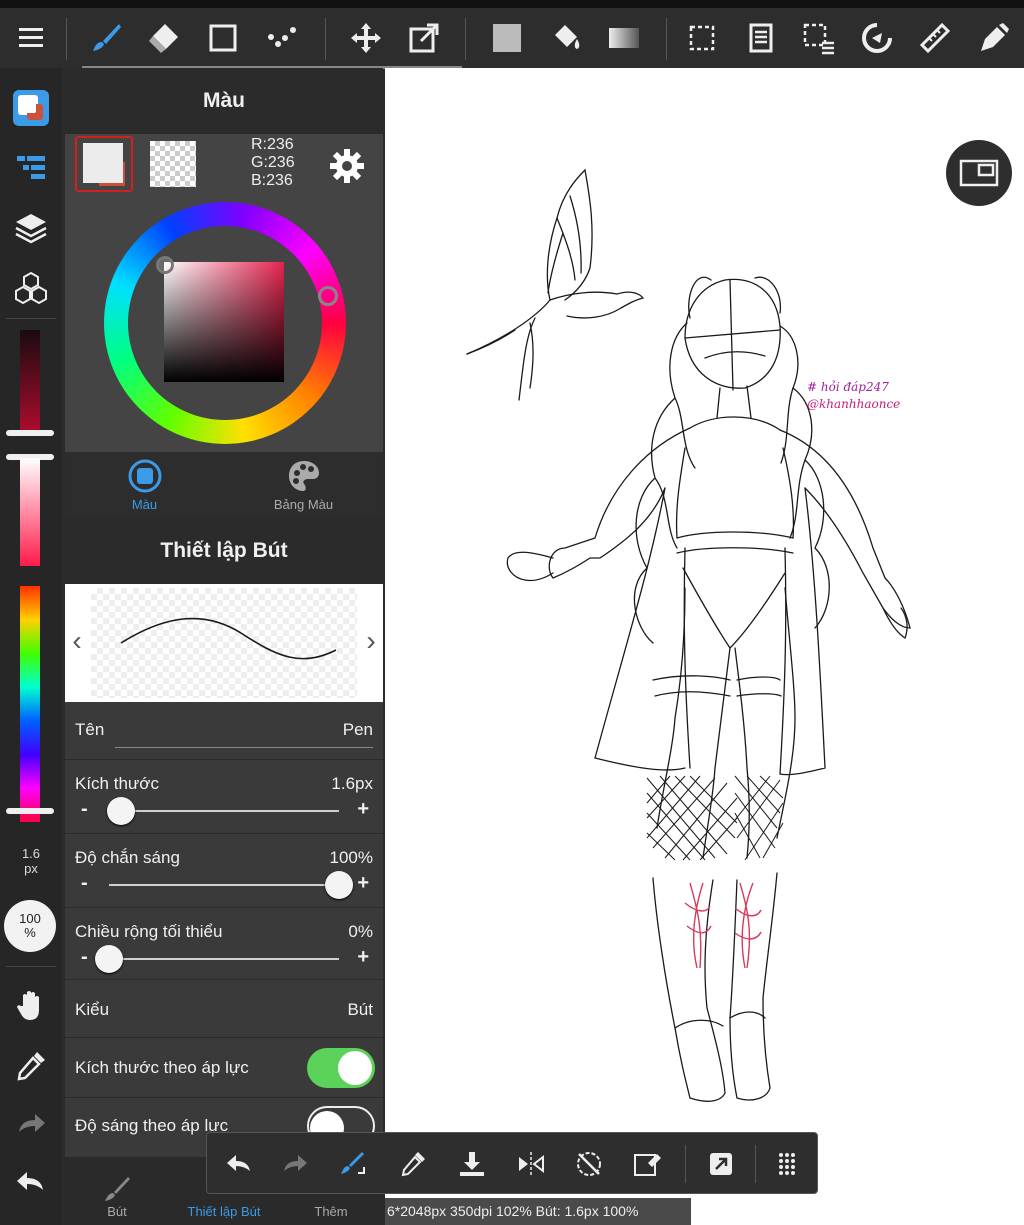 The image size is (1024, 1225). What do you see at coordinates (353, 1164) in the screenshot?
I see `quick-brush-button` at bounding box center [353, 1164].